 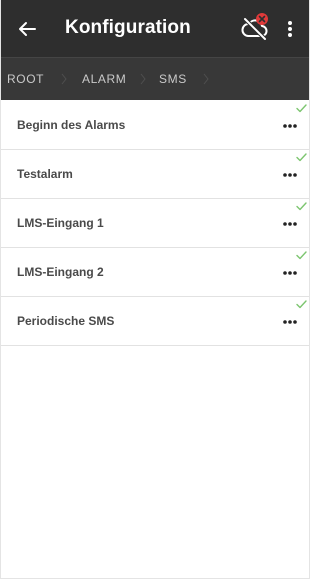 I want to click on error-badge-icon, so click(x=262, y=19).